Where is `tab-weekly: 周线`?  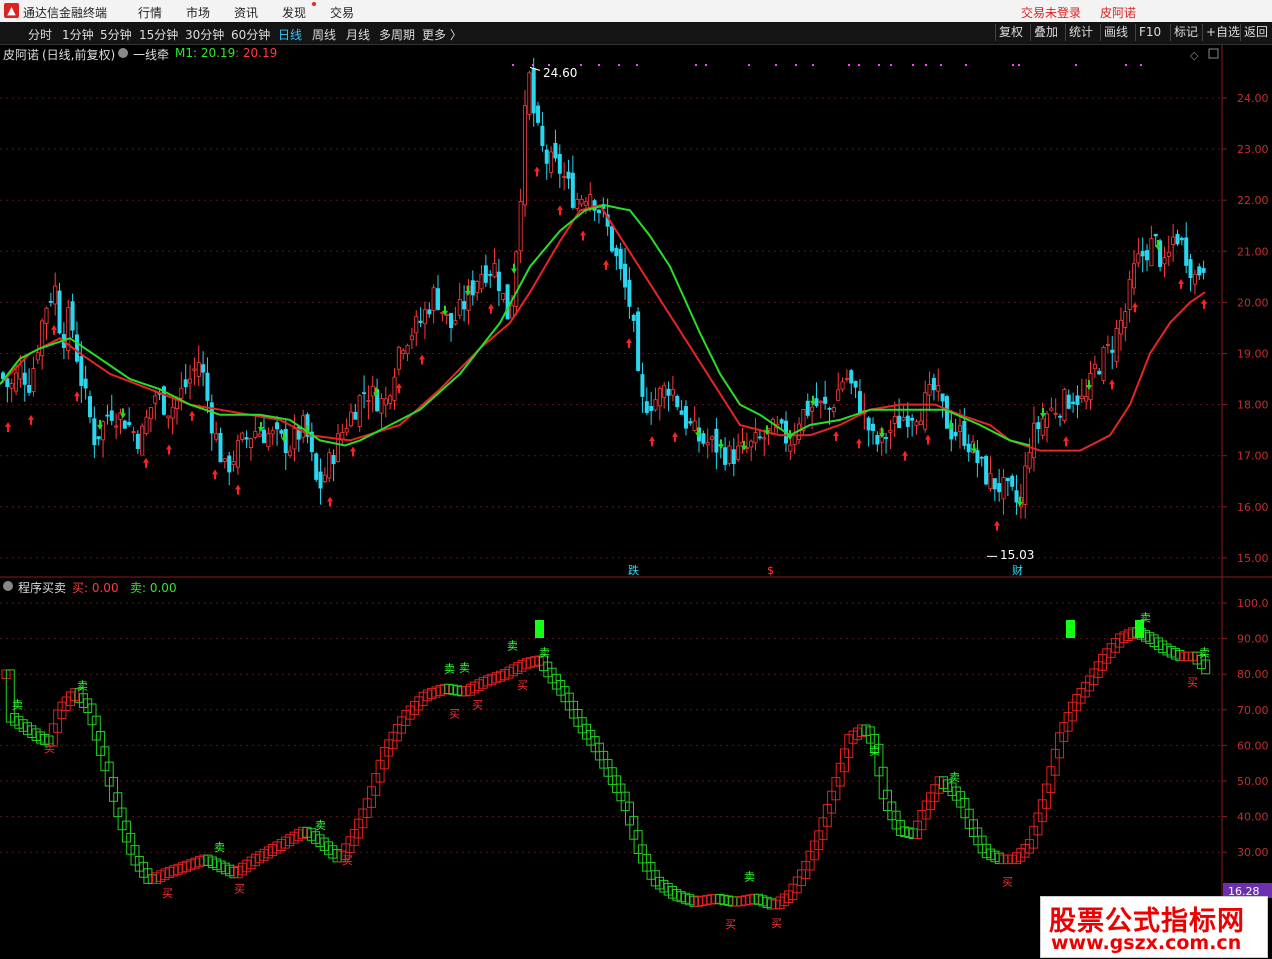 tab-weekly: 周线 is located at coordinates (324, 34).